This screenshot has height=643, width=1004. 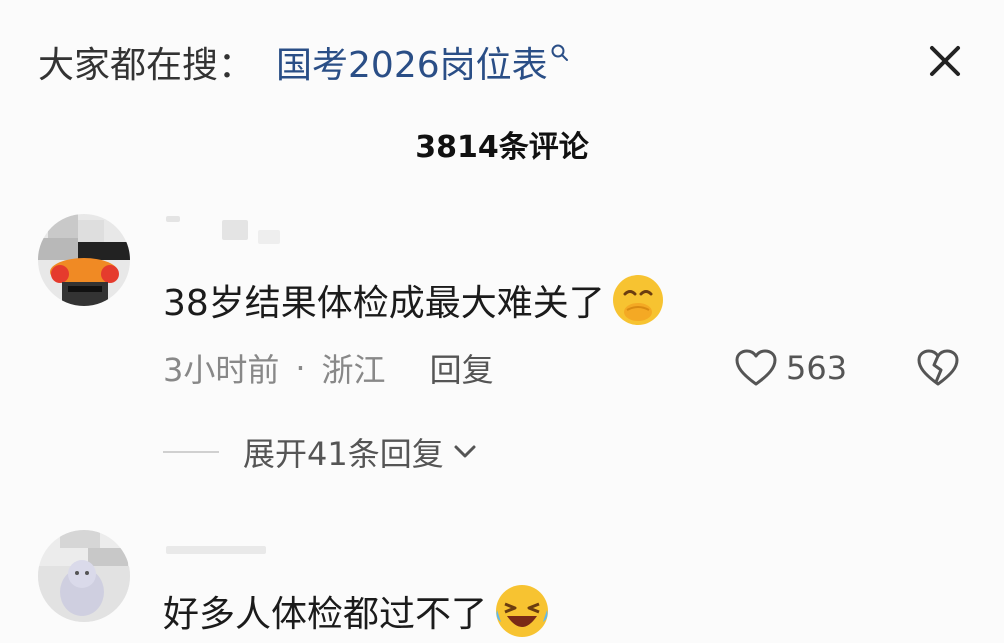 I want to click on search-suggestion-prefix: 大家都在搜：, so click(x=146, y=65).